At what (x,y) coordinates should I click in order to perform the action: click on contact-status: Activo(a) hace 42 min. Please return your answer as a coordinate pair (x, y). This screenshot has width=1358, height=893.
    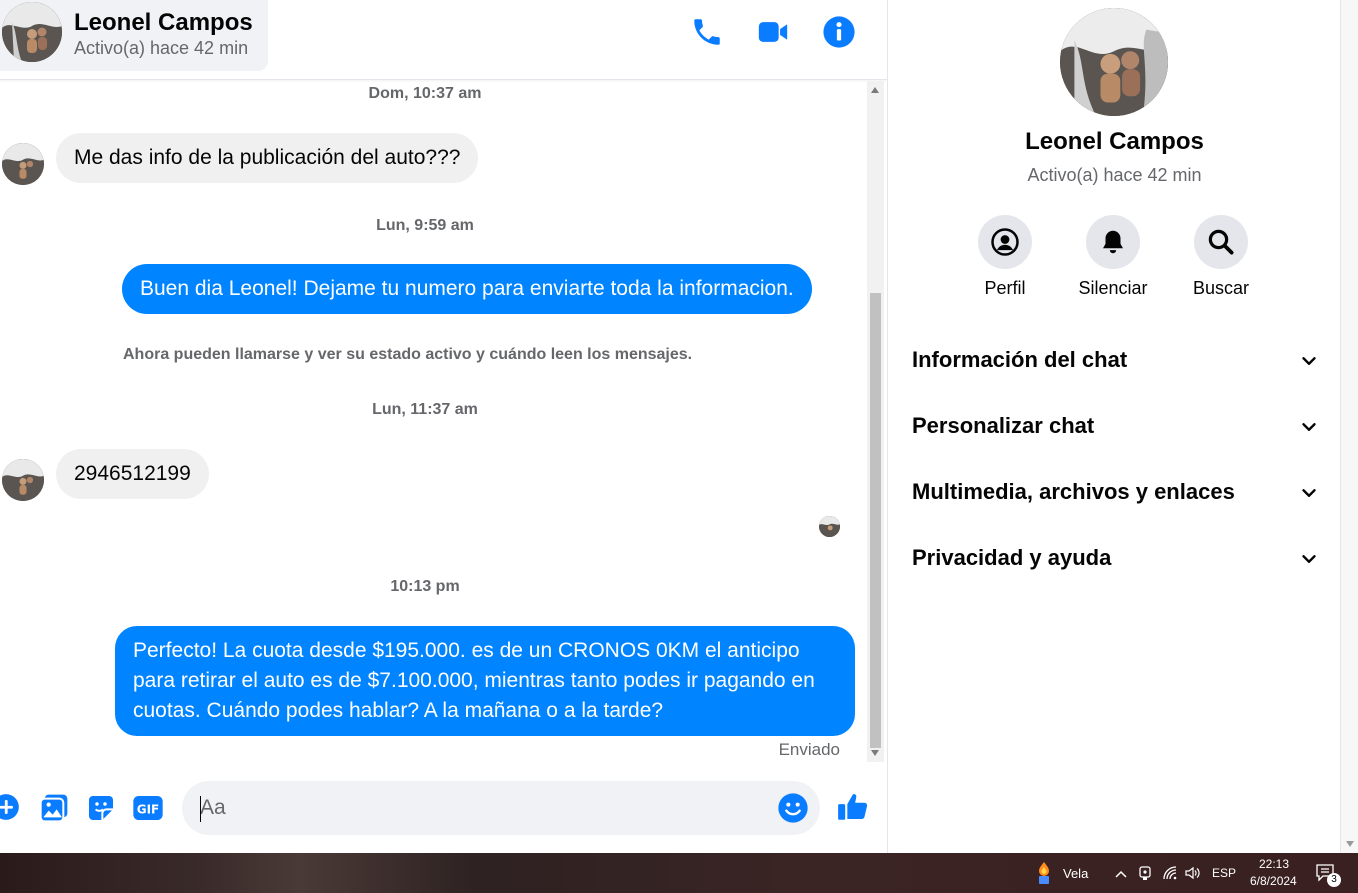
    Looking at the image, I should click on (161, 48).